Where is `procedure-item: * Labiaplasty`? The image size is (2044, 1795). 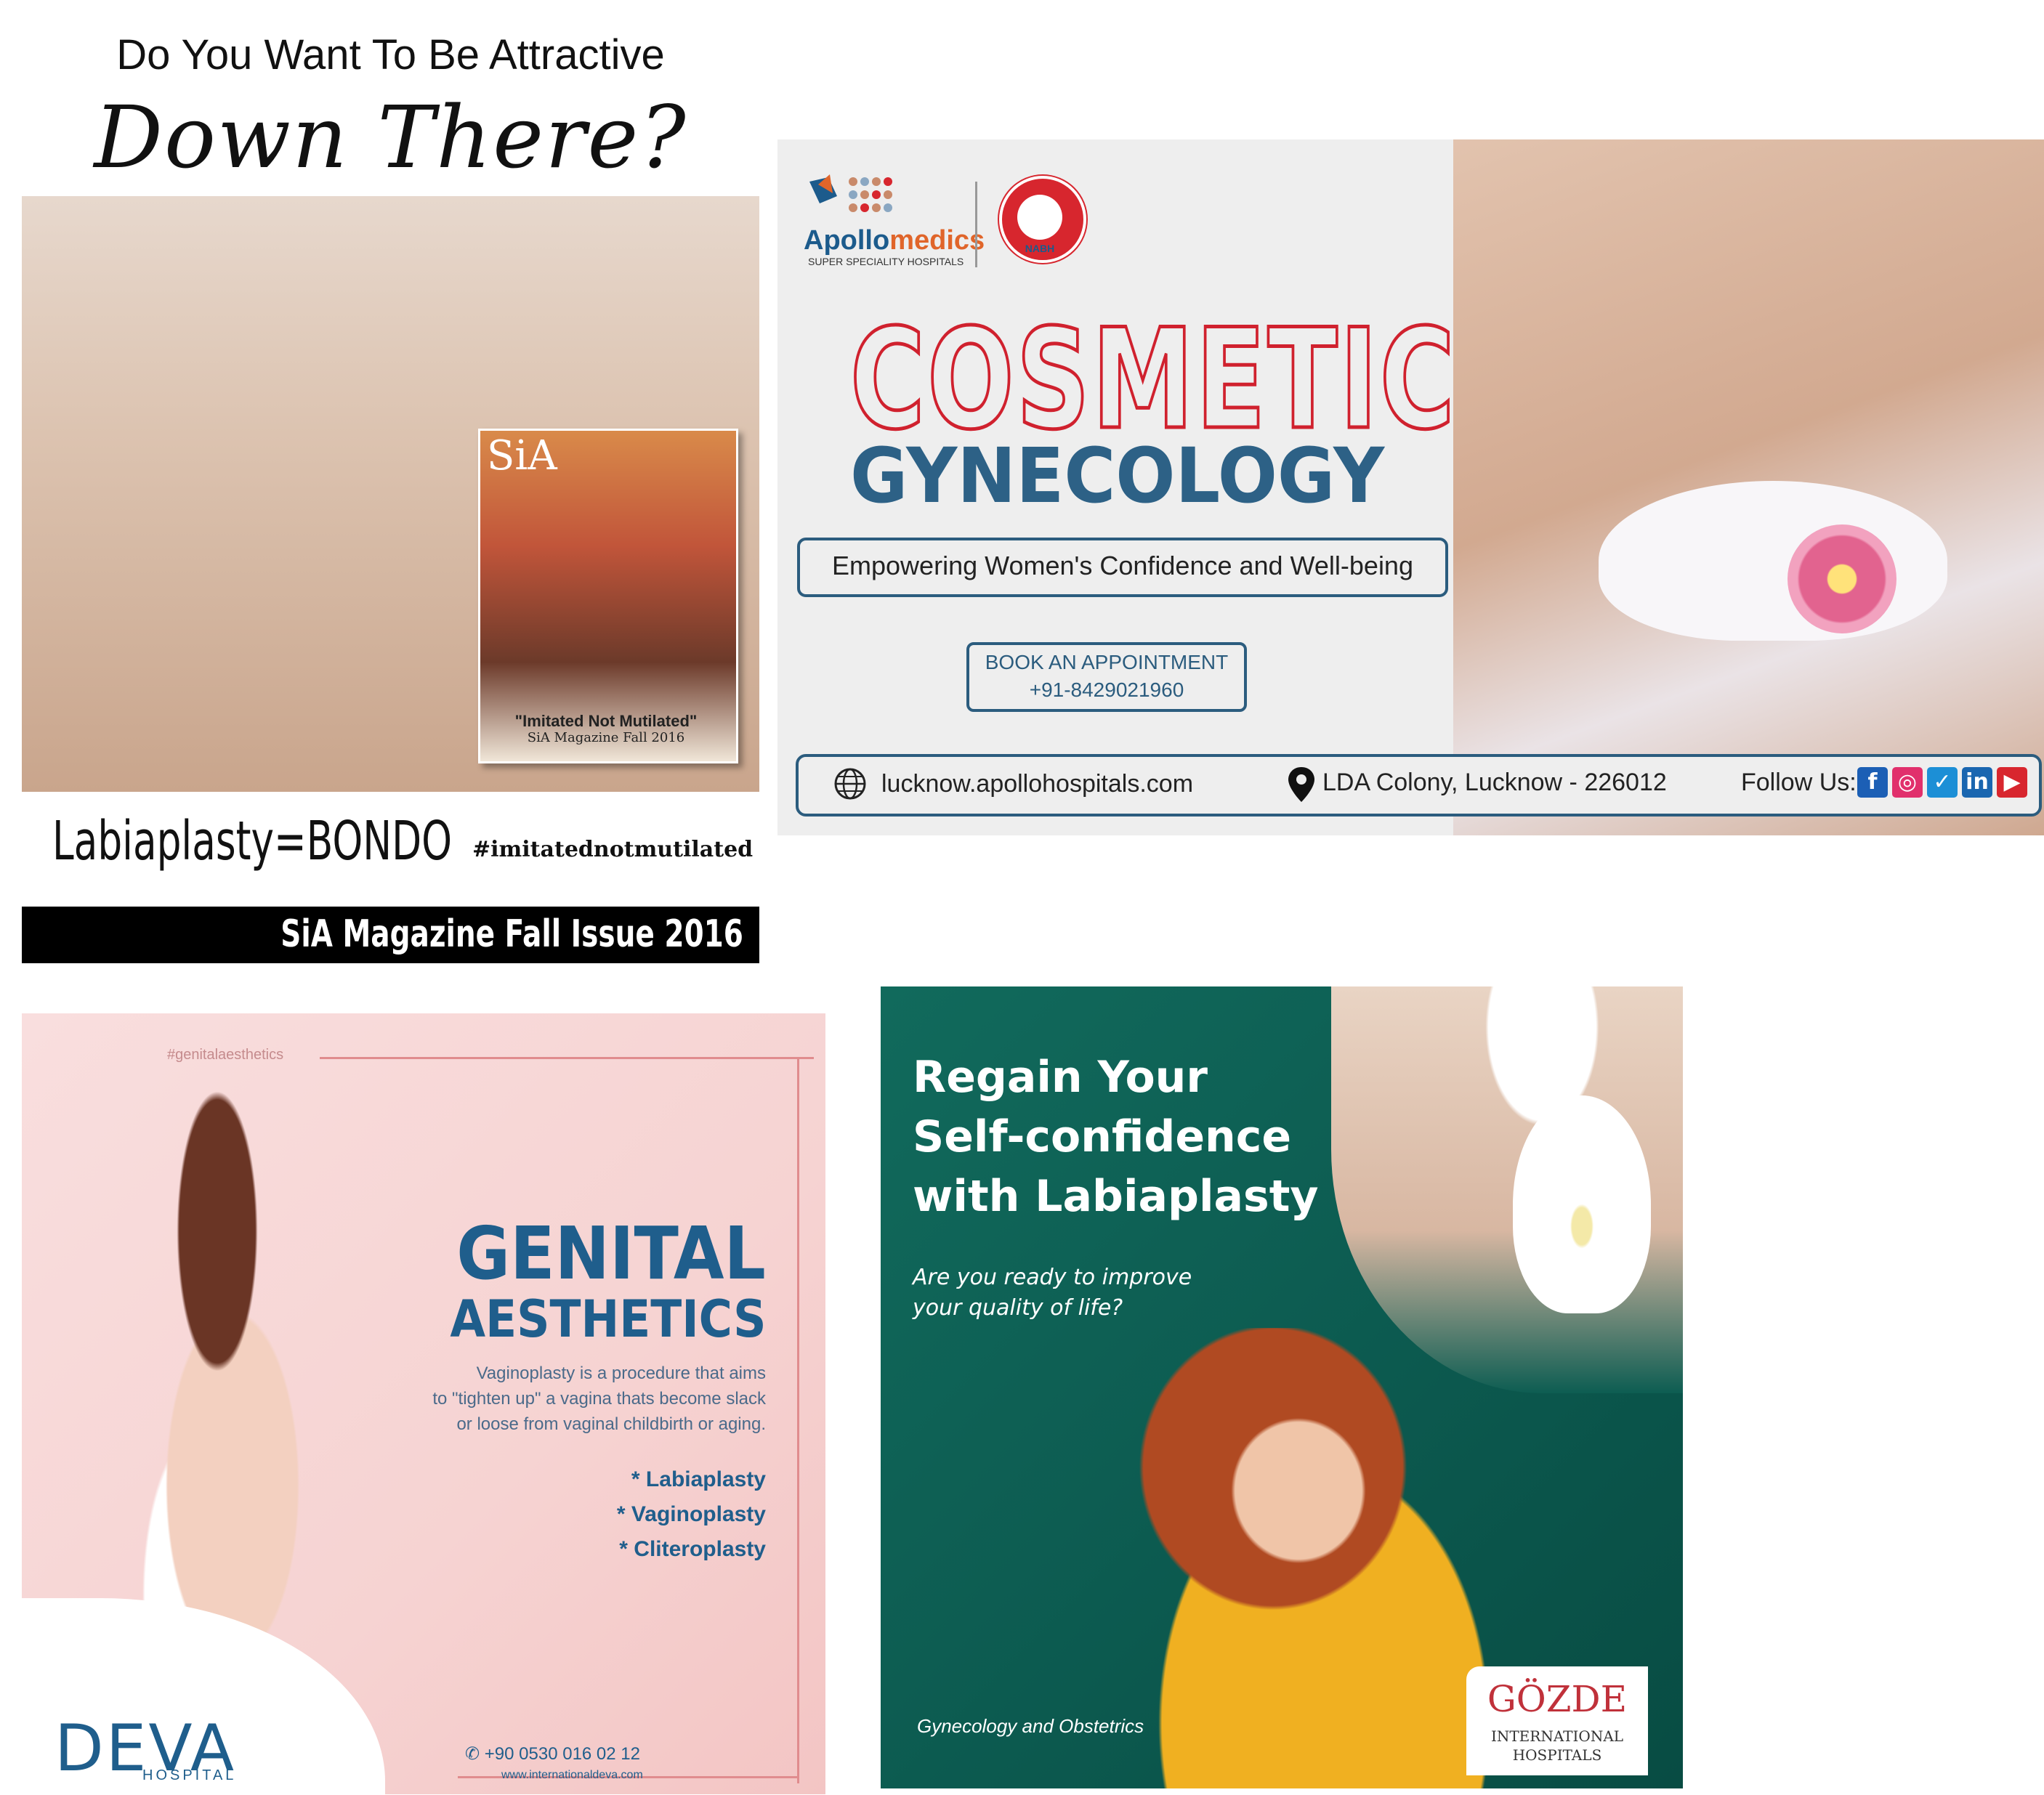 procedure-item: * Labiaplasty is located at coordinates (698, 1479).